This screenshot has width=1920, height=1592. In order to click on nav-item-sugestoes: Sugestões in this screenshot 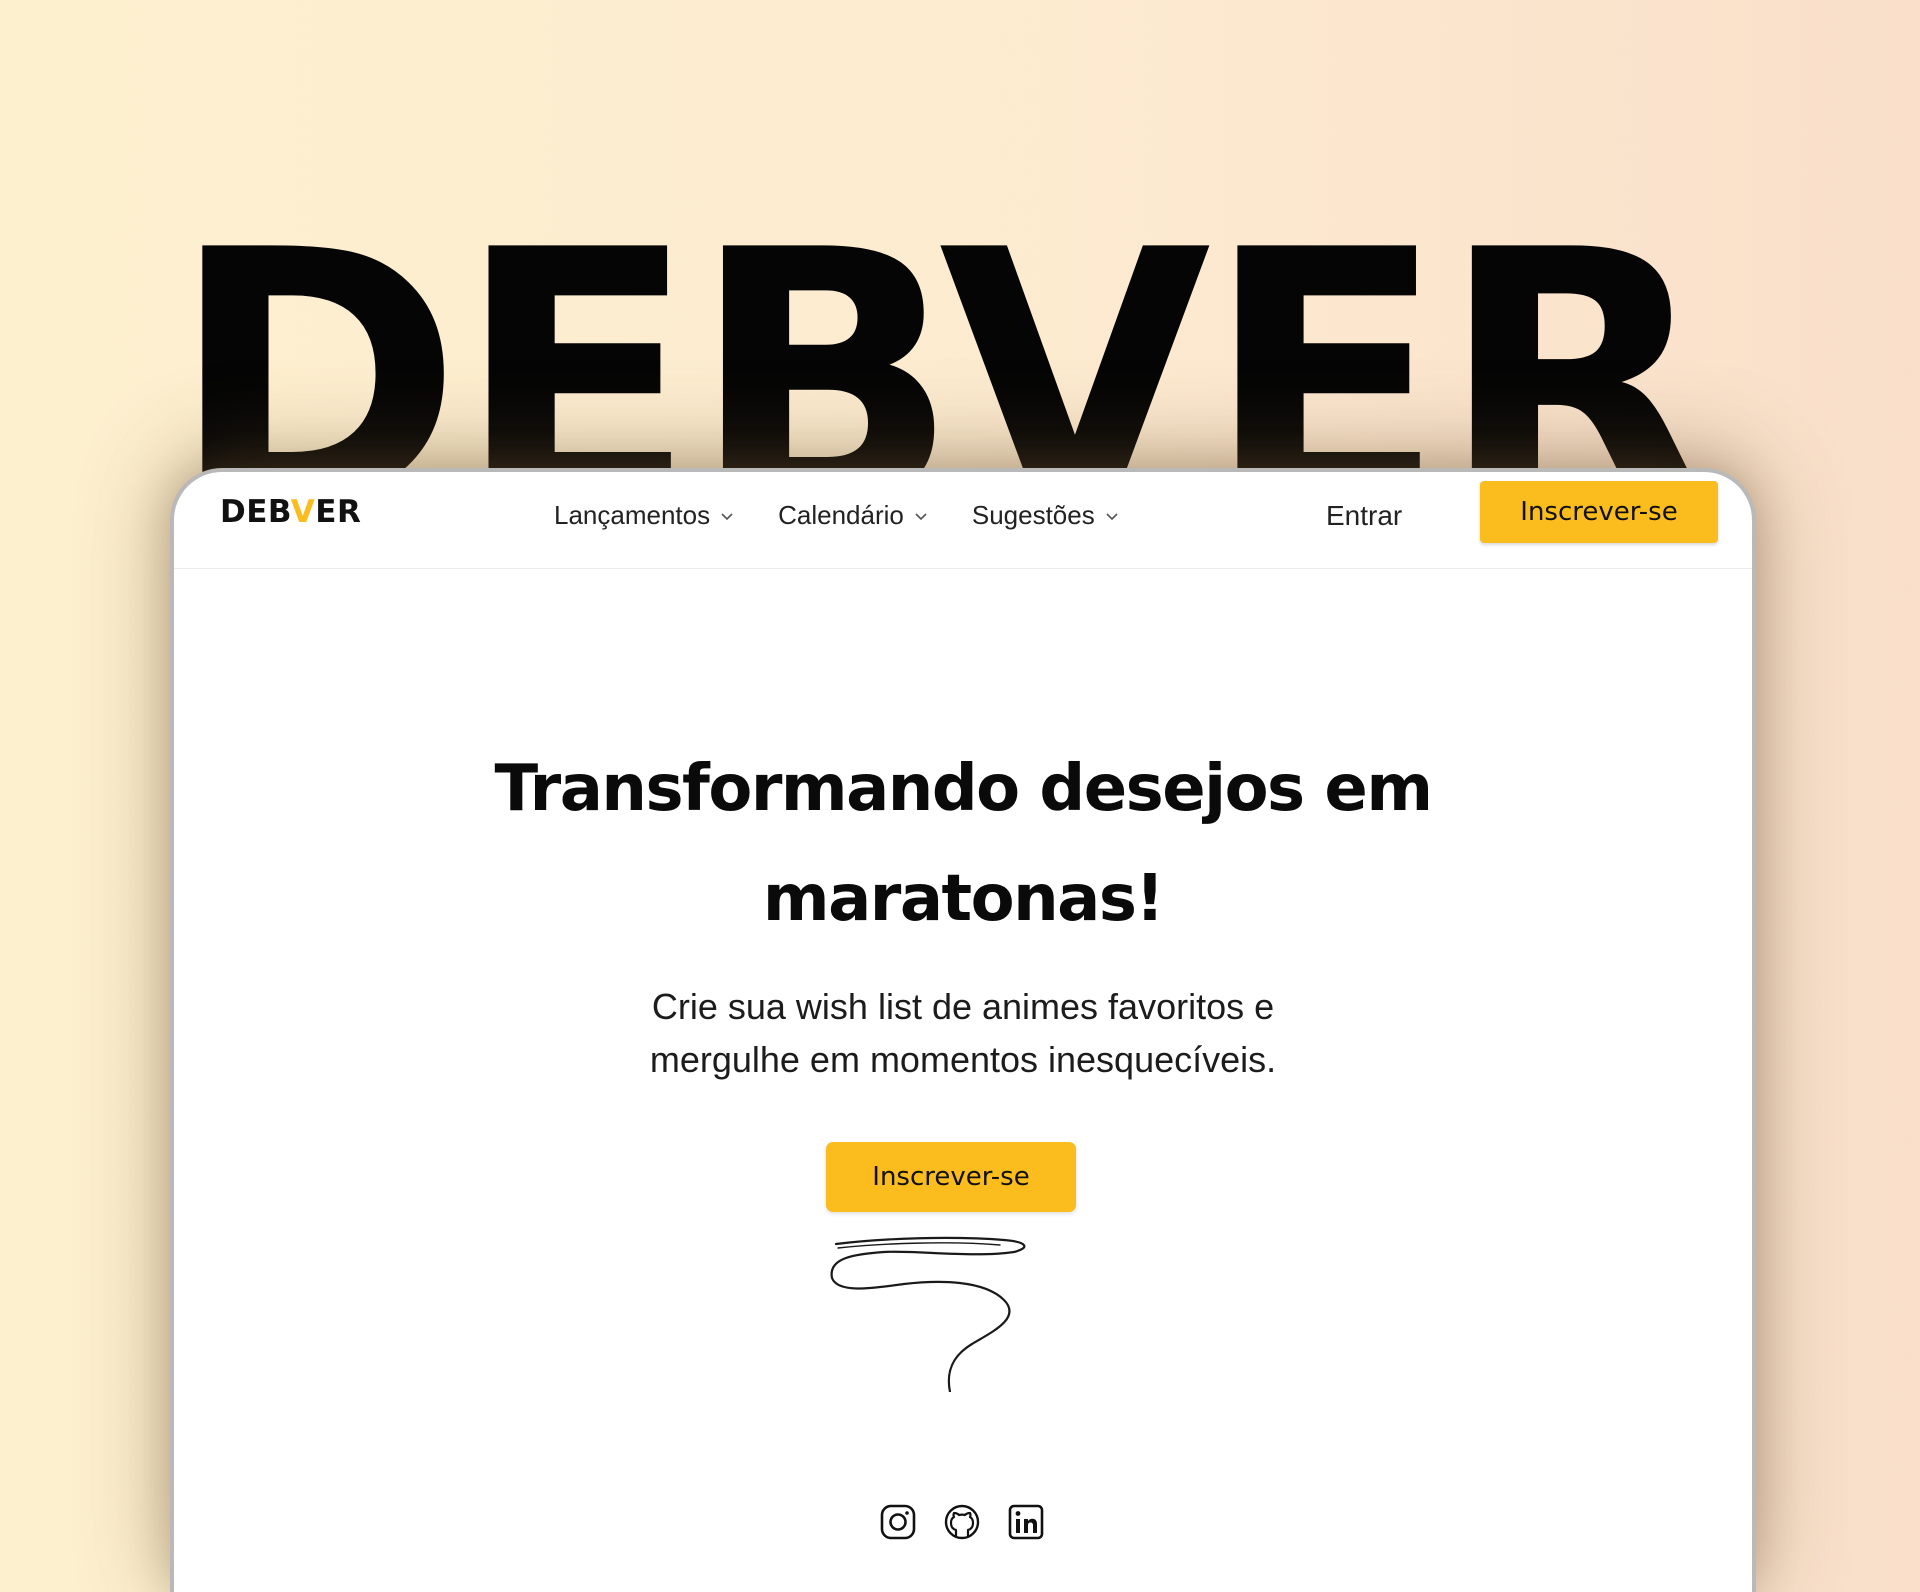, I will do `click(1045, 515)`.